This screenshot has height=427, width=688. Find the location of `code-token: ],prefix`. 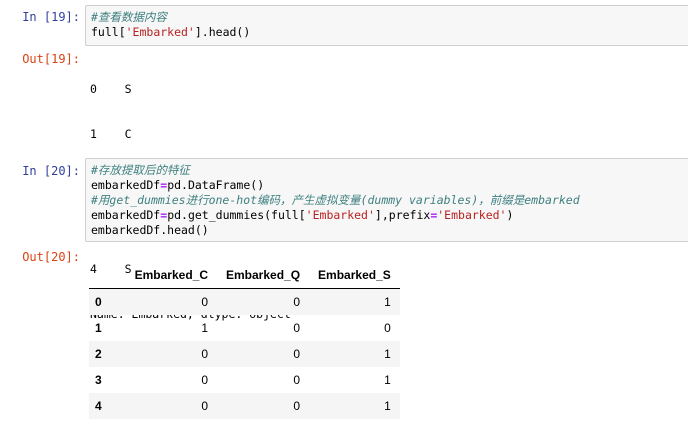

code-token: ],prefix is located at coordinates (402, 215).